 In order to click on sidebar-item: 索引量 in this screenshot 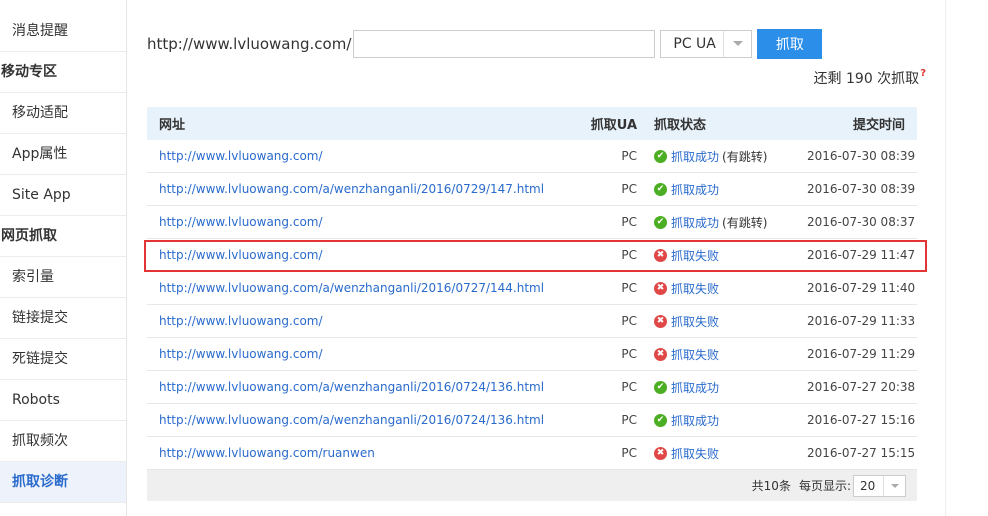, I will do `click(63, 277)`.